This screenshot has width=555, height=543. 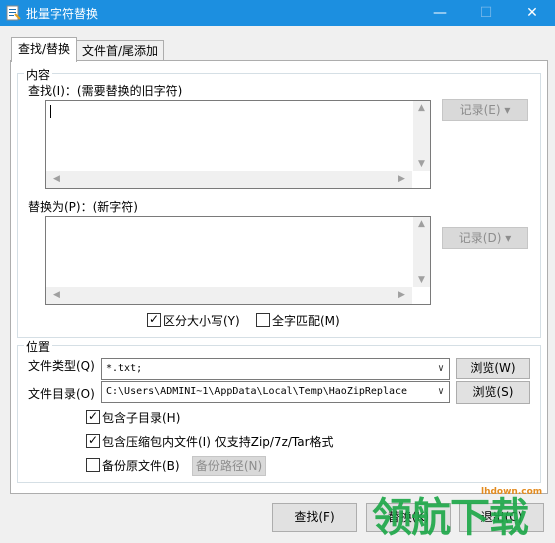 What do you see at coordinates (229, 466) in the screenshot?
I see `backup-path-button: 备份路径(N)` at bounding box center [229, 466].